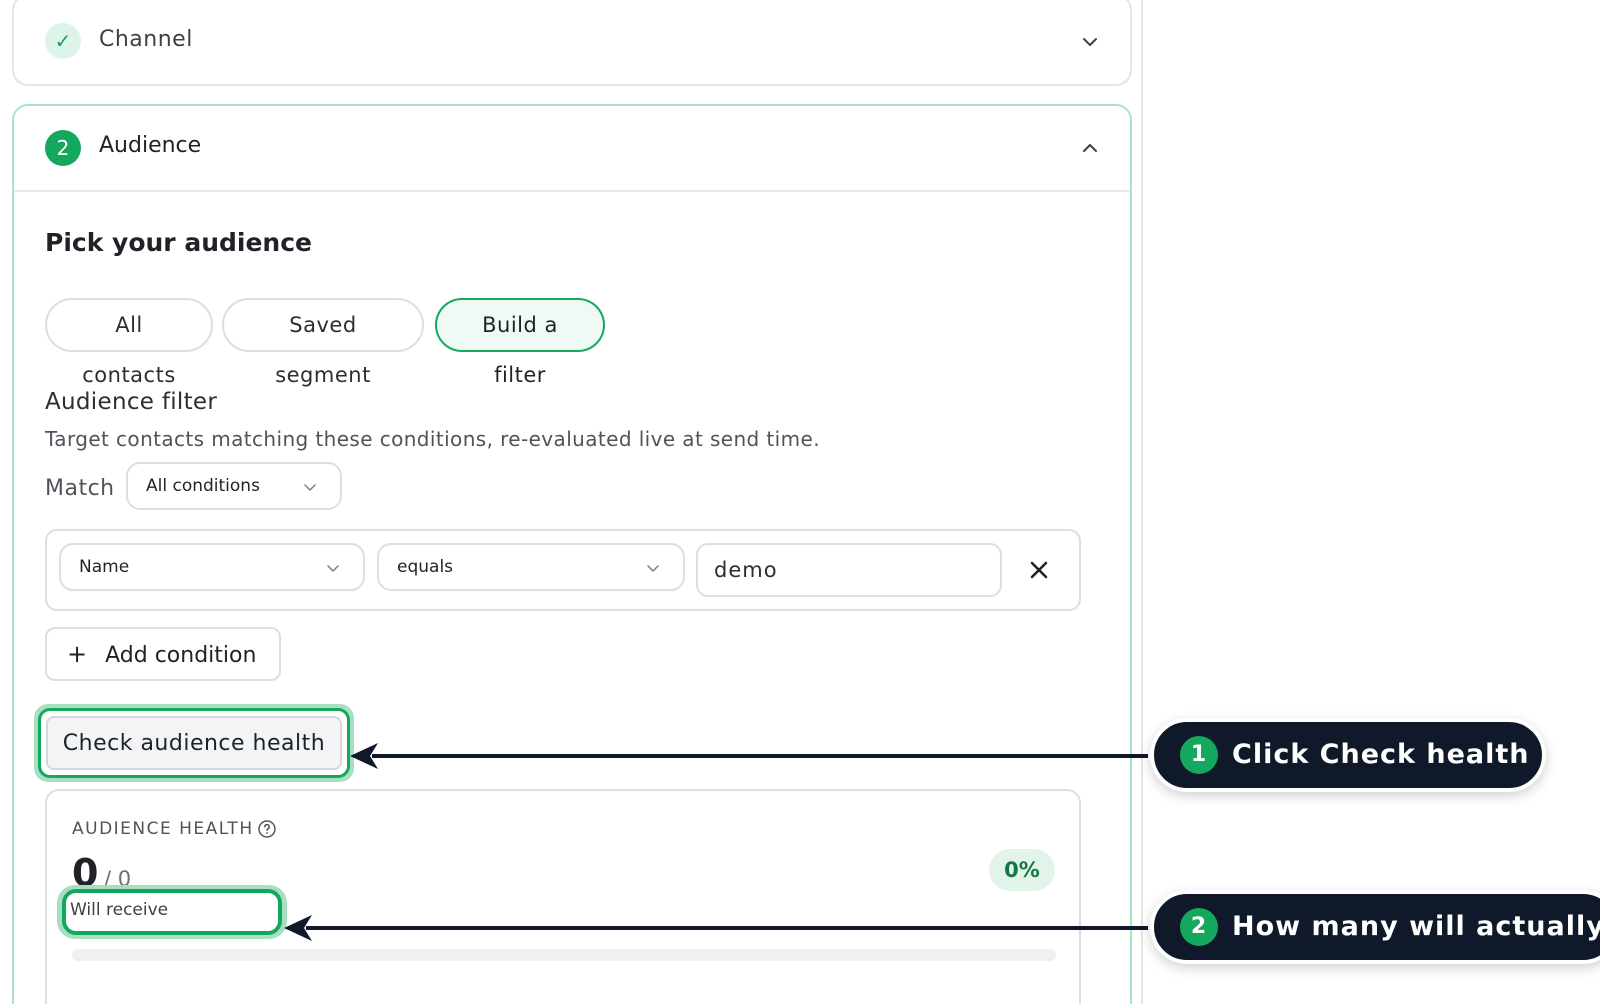  I want to click on option-all-contacts: All contacts, so click(129, 342).